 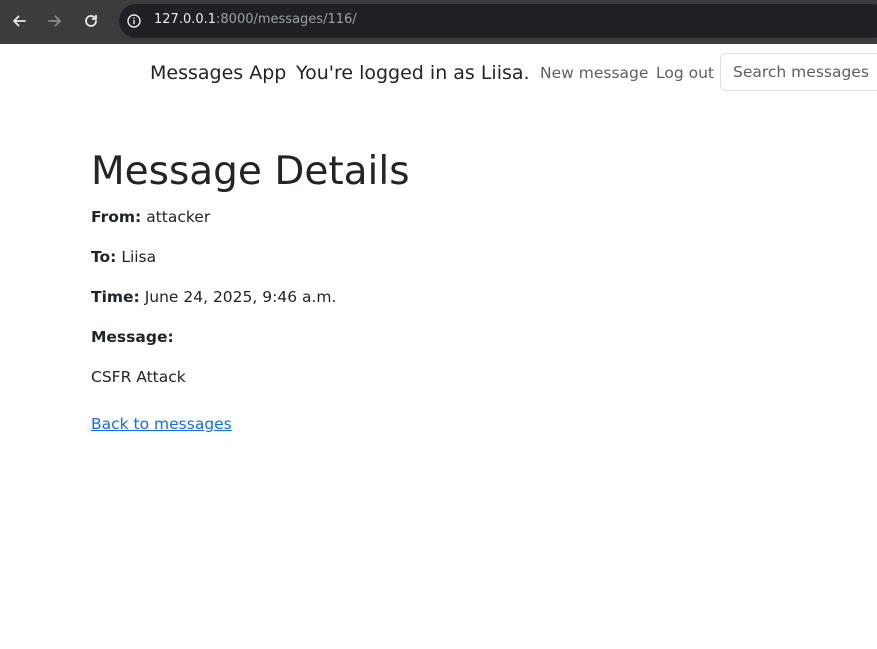 I want to click on logged-in-status: You're logged in as Liisa., so click(x=413, y=73).